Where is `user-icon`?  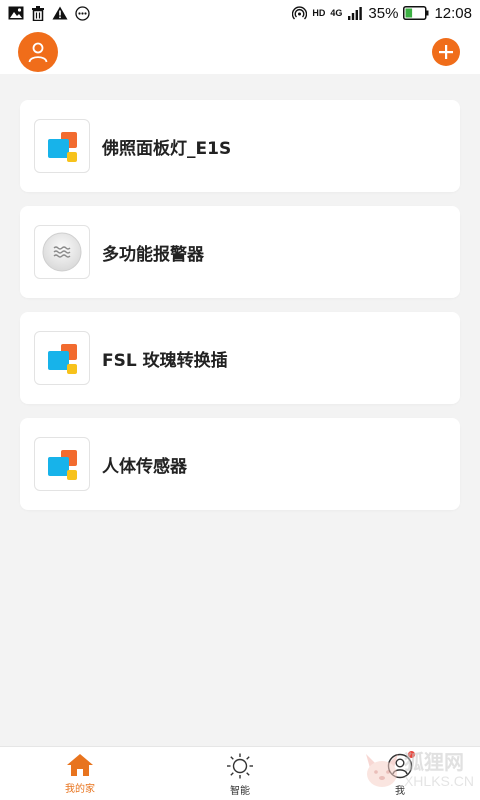 user-icon is located at coordinates (38, 52).